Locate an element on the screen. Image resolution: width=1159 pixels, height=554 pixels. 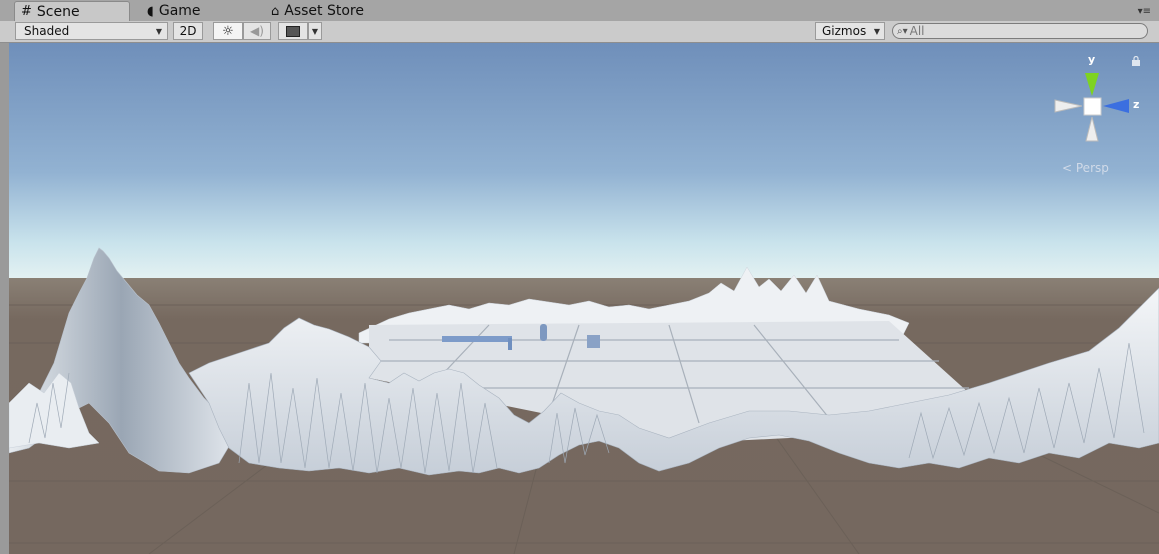
bag-icon: ⌂ is located at coordinates (275, 11).